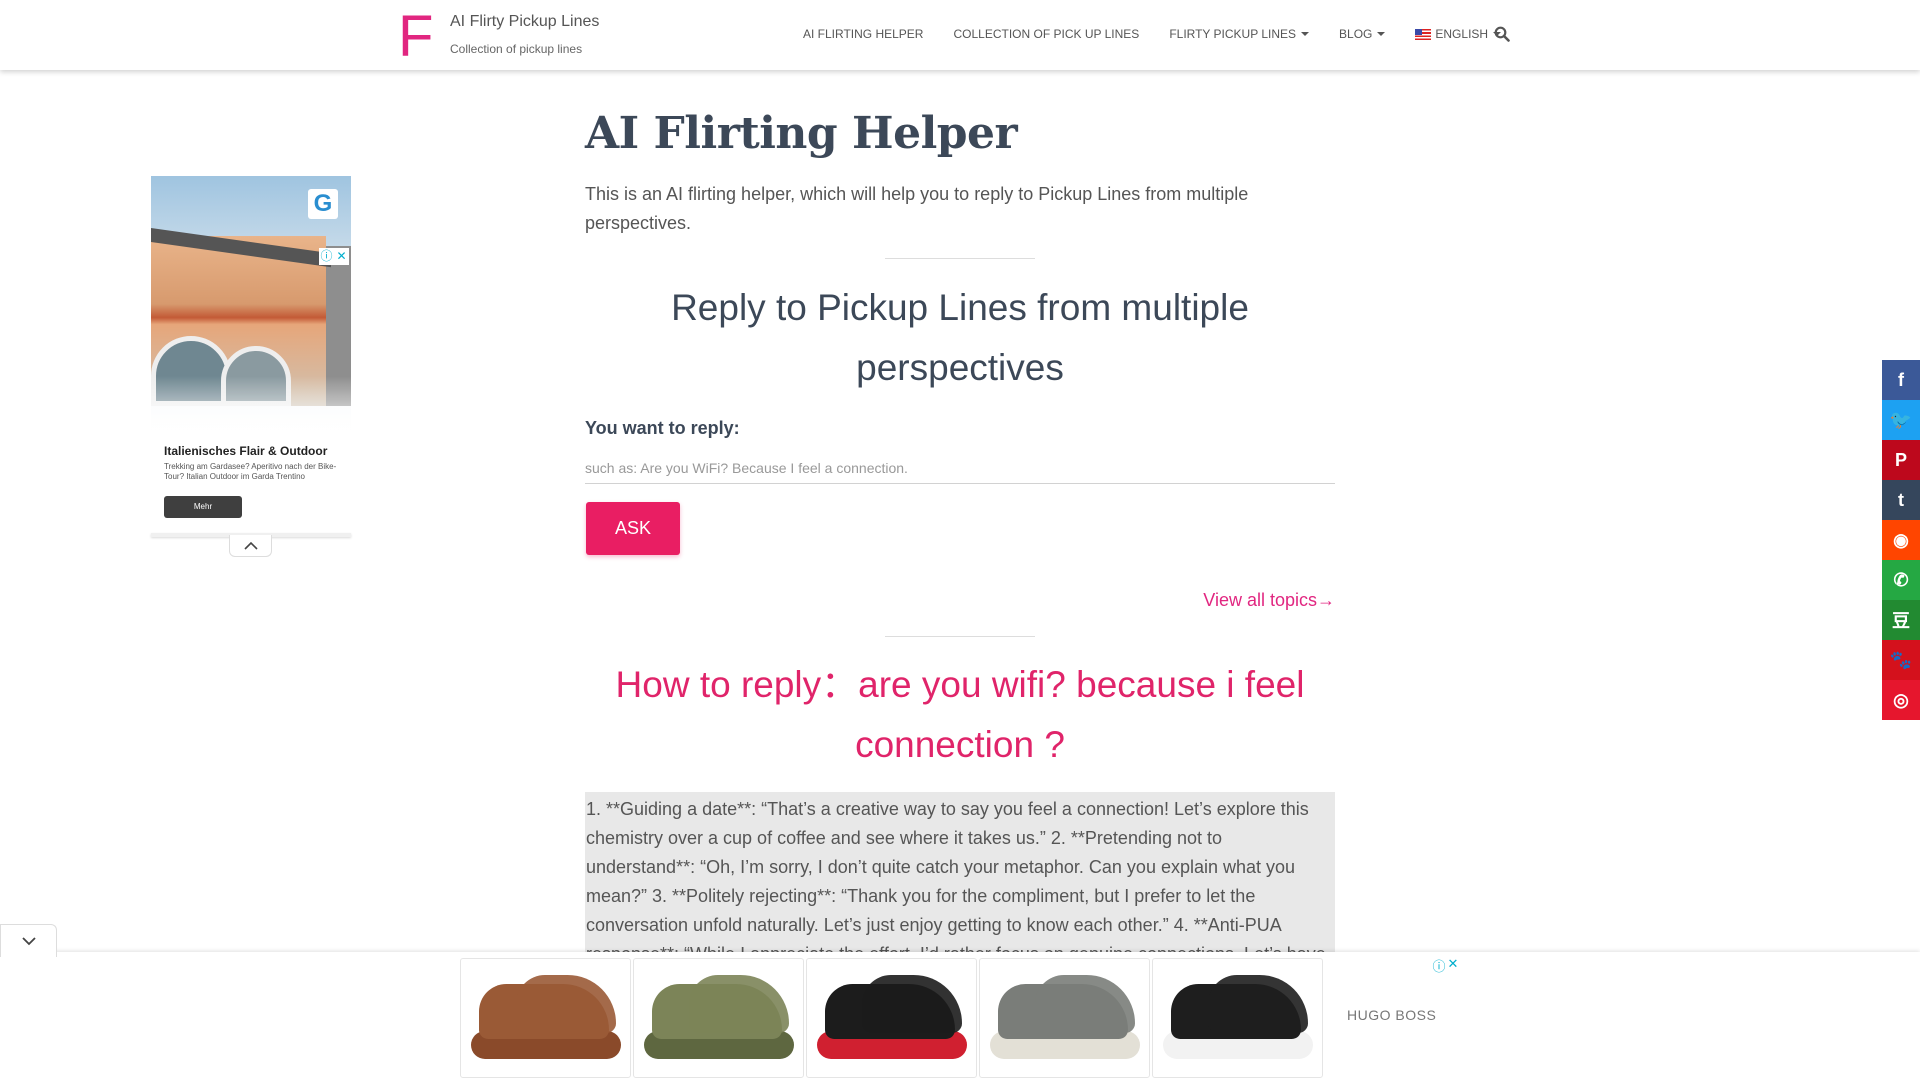 The image size is (1920, 1080). I want to click on site-tagline: Collection of pickup lines, so click(516, 49).